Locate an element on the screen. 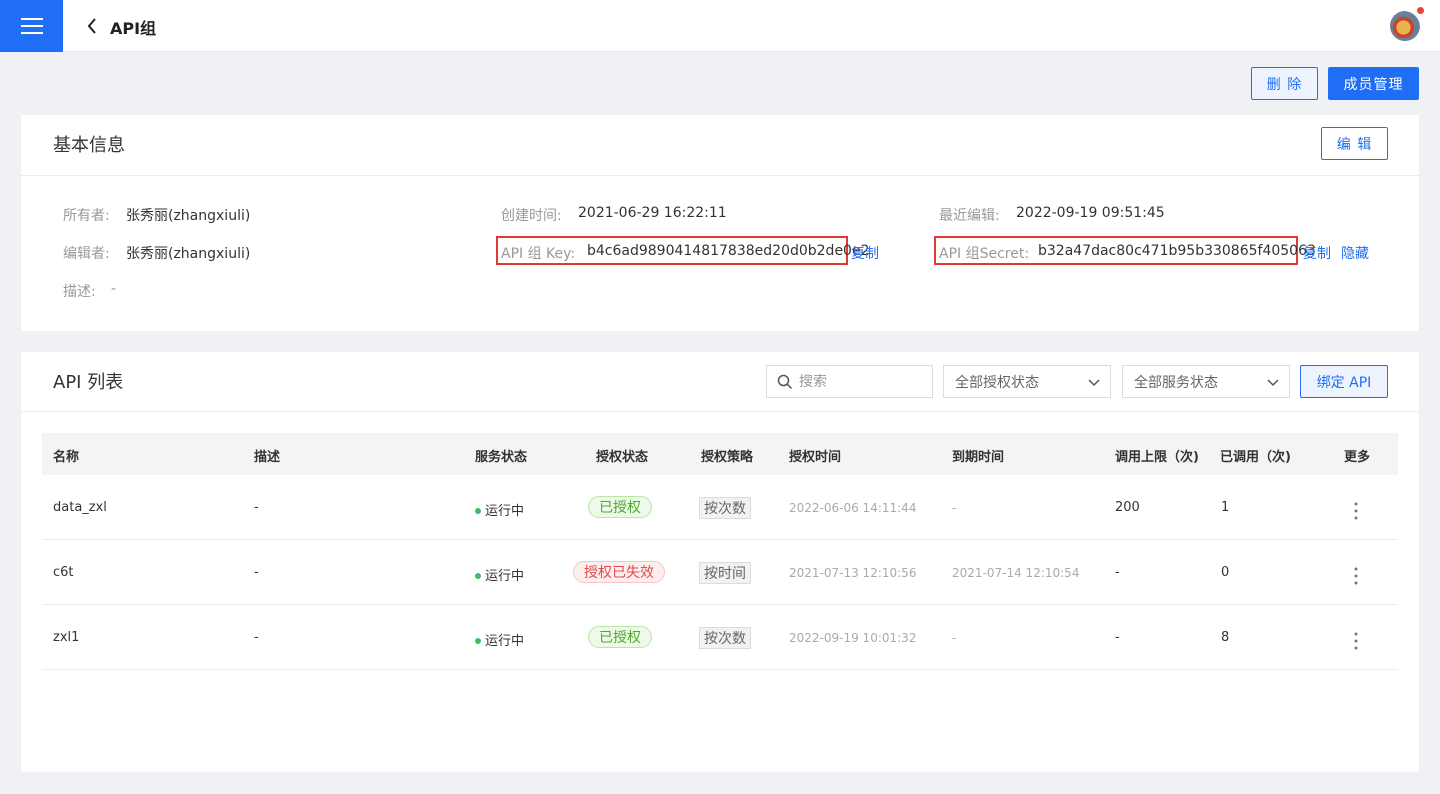 The width and height of the screenshot is (1440, 794). col-description: 描述 is located at coordinates (267, 457).